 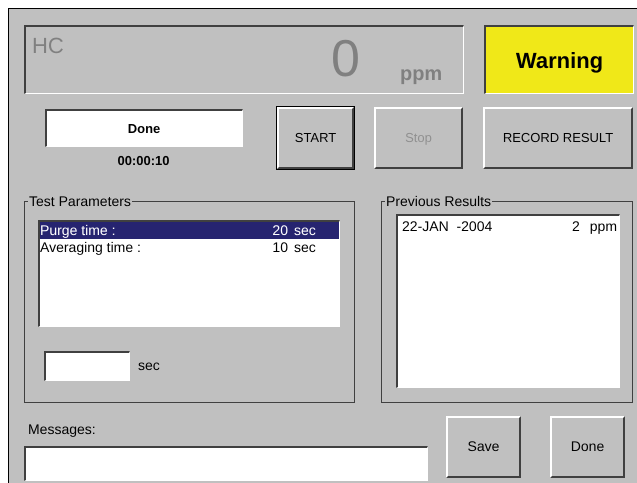 I want to click on time-input, so click(x=87, y=365).